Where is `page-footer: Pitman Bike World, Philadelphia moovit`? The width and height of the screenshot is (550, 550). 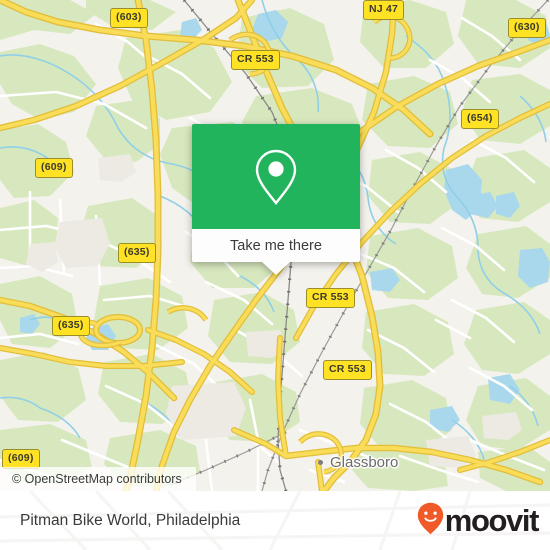 page-footer: Pitman Bike World, Philadelphia moovit is located at coordinates (275, 520).